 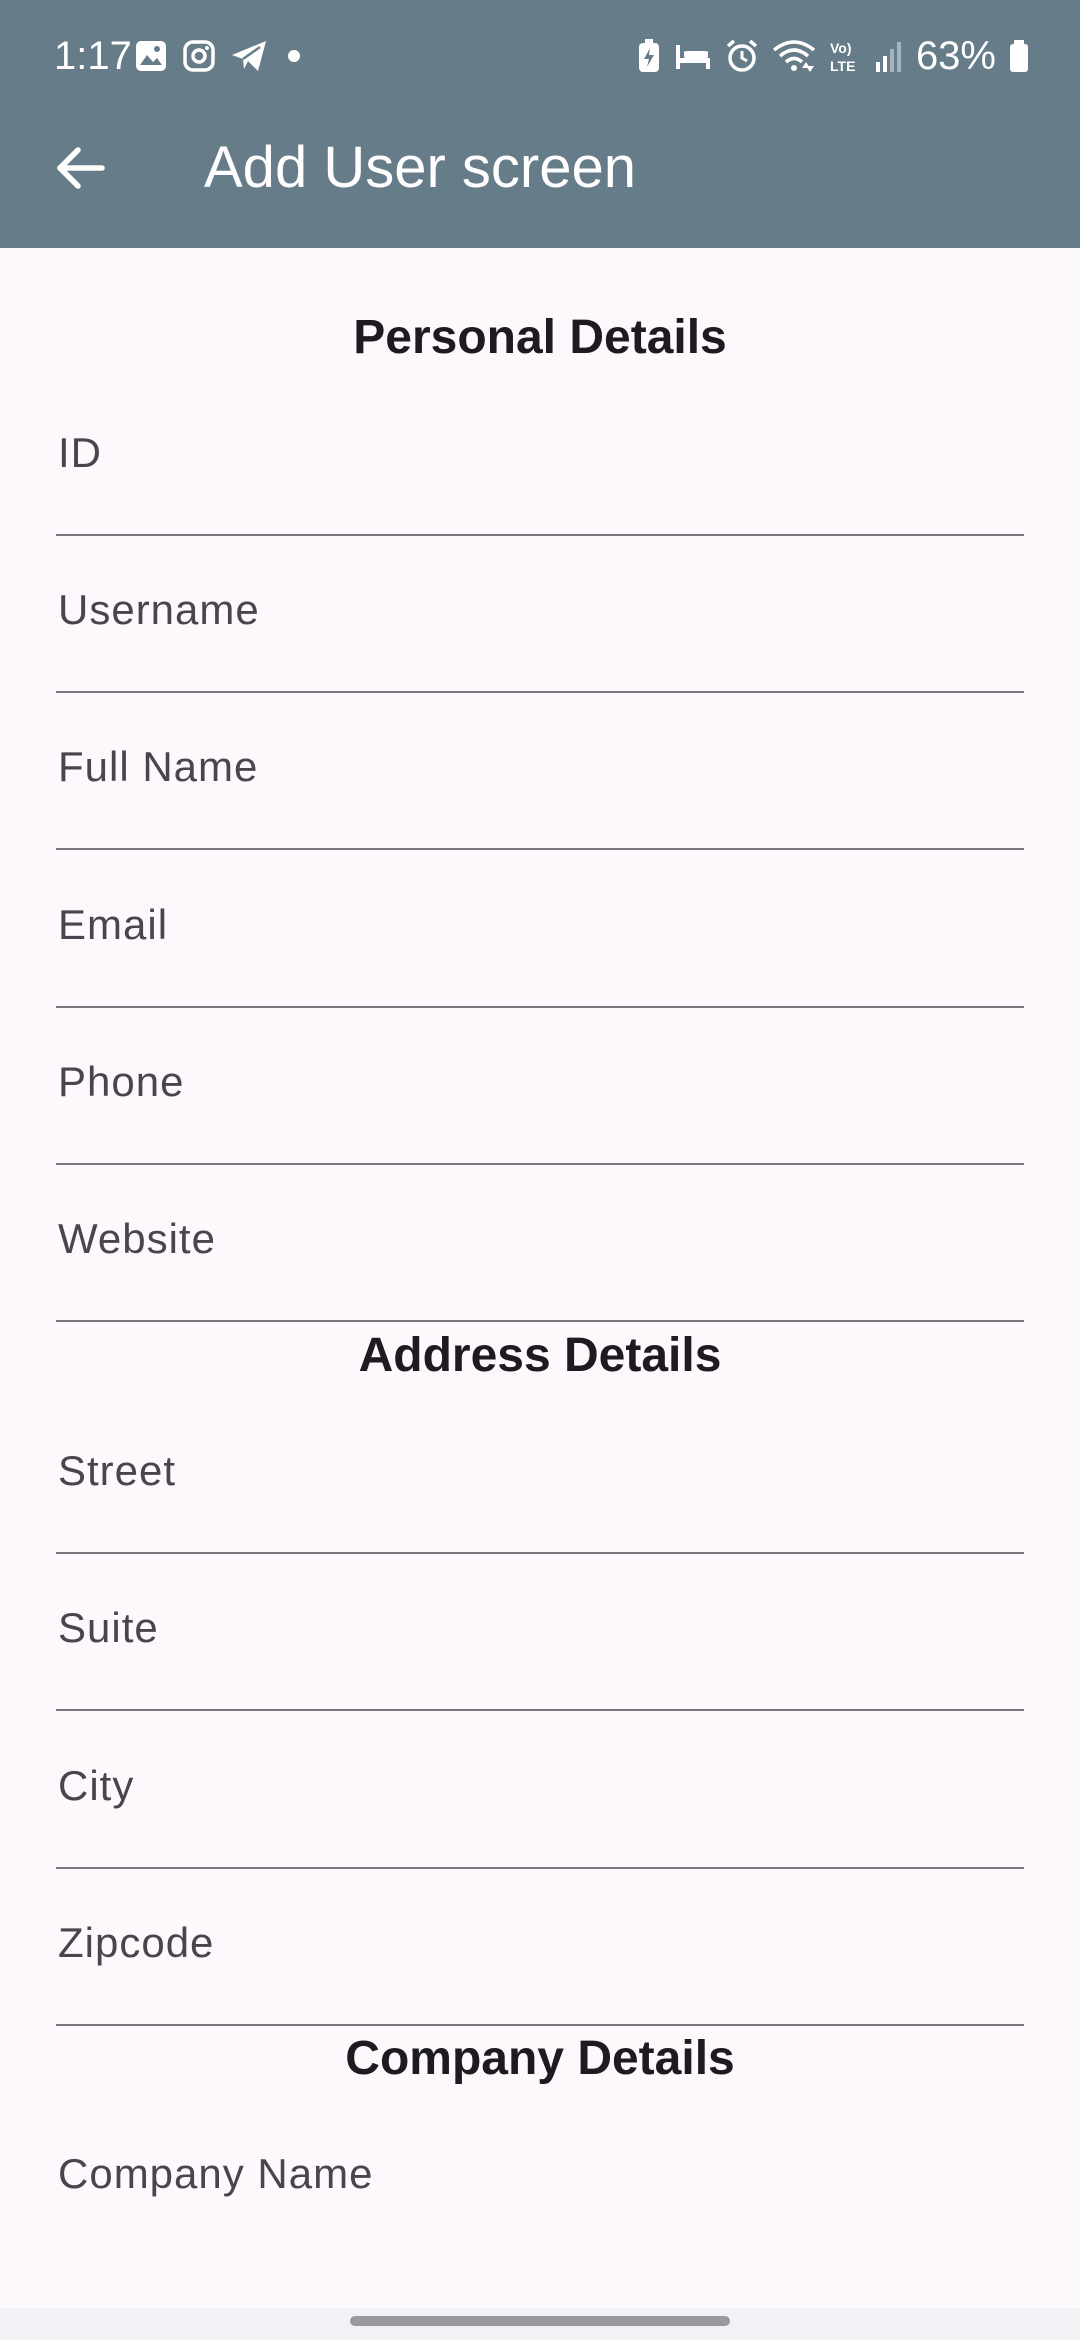 What do you see at coordinates (80, 452) in the screenshot?
I see `id-field-label: ID` at bounding box center [80, 452].